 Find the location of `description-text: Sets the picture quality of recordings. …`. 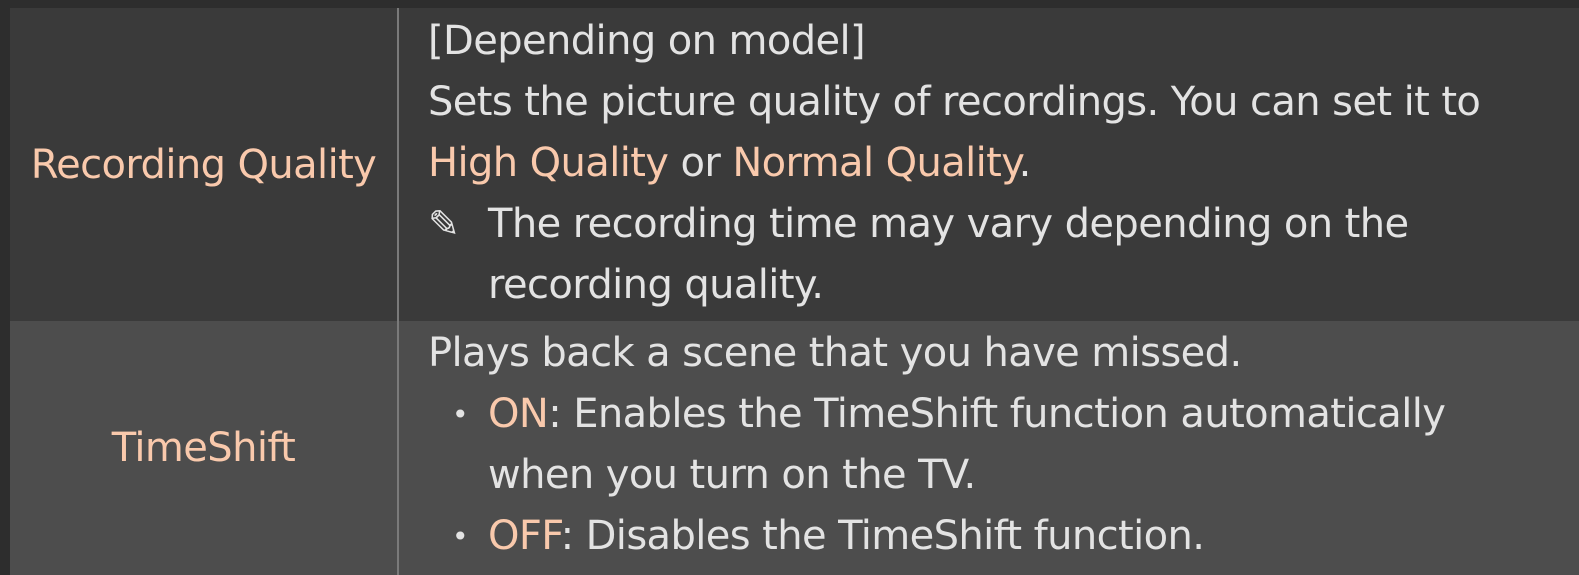

description-text: Sets the picture quality of recordings. … is located at coordinates (954, 102).